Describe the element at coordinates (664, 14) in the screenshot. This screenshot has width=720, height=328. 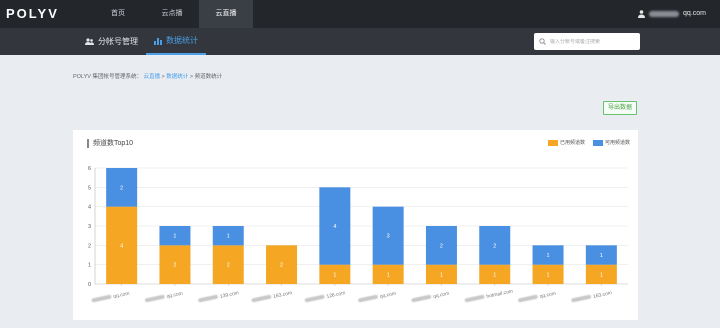
I see `email-blurred` at that location.